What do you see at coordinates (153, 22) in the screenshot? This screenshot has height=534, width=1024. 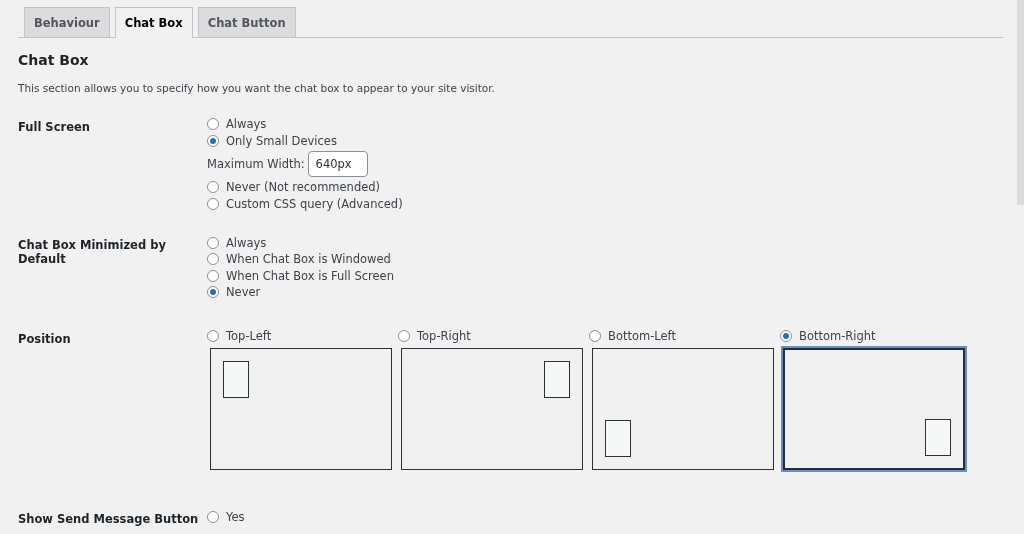 I see `tab: Chat Box` at bounding box center [153, 22].